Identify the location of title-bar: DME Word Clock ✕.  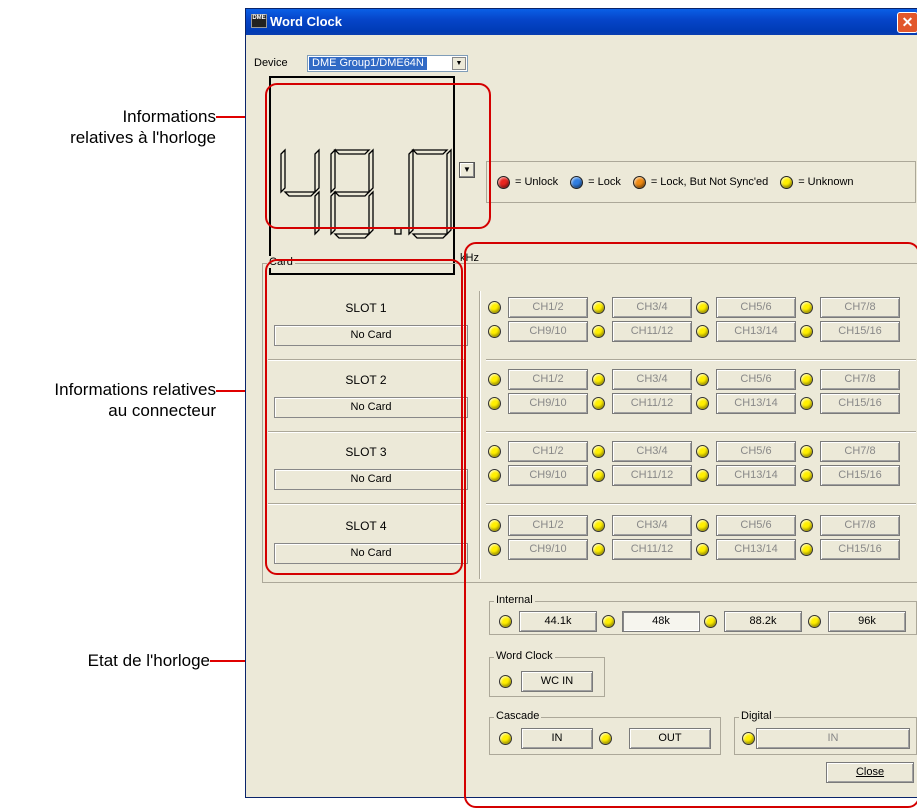
(581, 22).